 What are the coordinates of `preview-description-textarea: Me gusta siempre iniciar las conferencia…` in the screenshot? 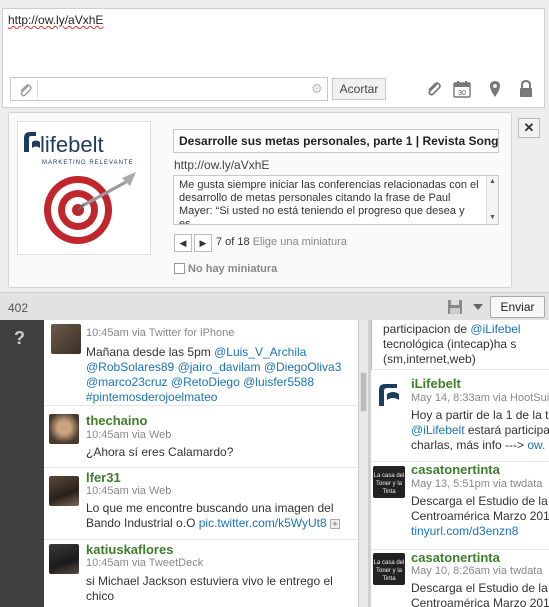 It's located at (336, 200).